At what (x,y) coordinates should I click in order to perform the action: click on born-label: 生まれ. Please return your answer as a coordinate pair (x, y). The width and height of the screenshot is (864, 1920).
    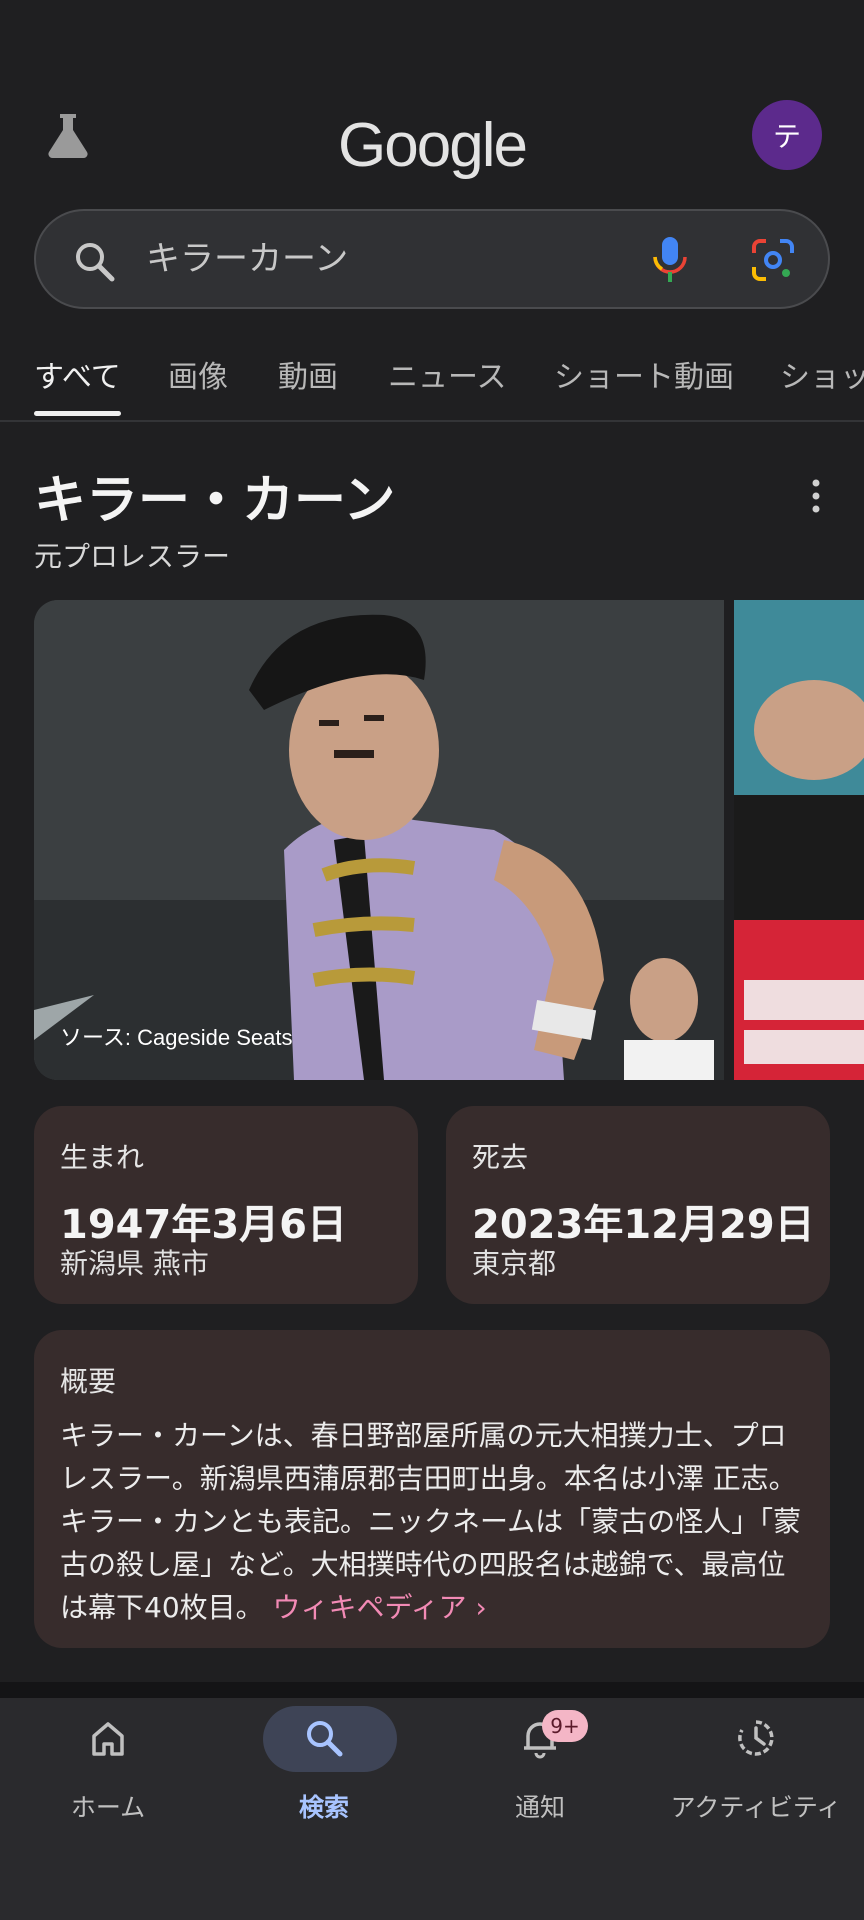
    Looking at the image, I should click on (102, 1157).